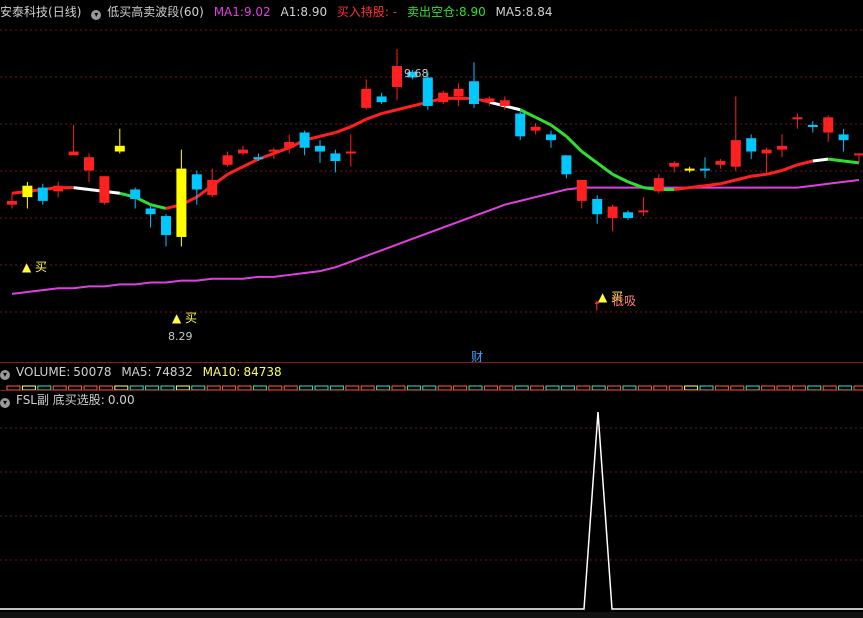 The width and height of the screenshot is (863, 618). What do you see at coordinates (510, 12) in the screenshot?
I see `ma5-label: MA5:` at bounding box center [510, 12].